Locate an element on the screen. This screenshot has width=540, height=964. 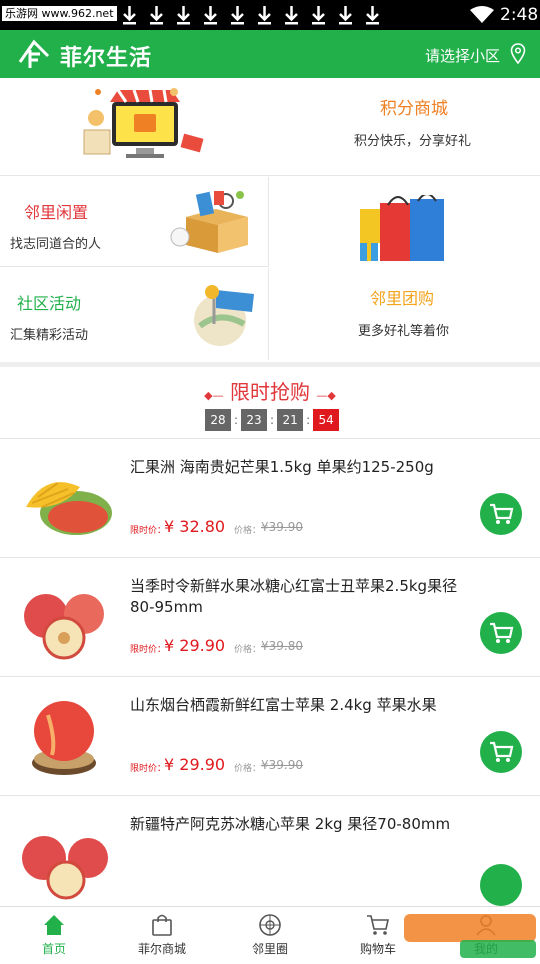
countdown-minutes: 21 is located at coordinates (290, 420).